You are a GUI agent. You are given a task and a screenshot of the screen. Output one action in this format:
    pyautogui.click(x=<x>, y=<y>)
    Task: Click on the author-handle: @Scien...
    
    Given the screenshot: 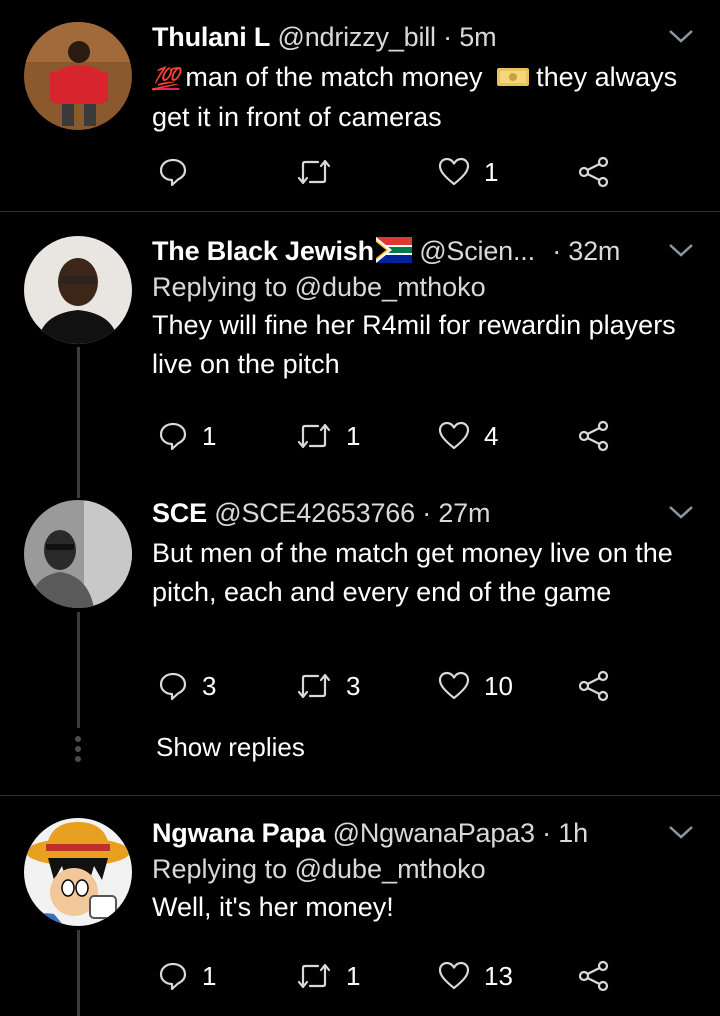 What is the action you would take?
    pyautogui.click(x=477, y=251)
    